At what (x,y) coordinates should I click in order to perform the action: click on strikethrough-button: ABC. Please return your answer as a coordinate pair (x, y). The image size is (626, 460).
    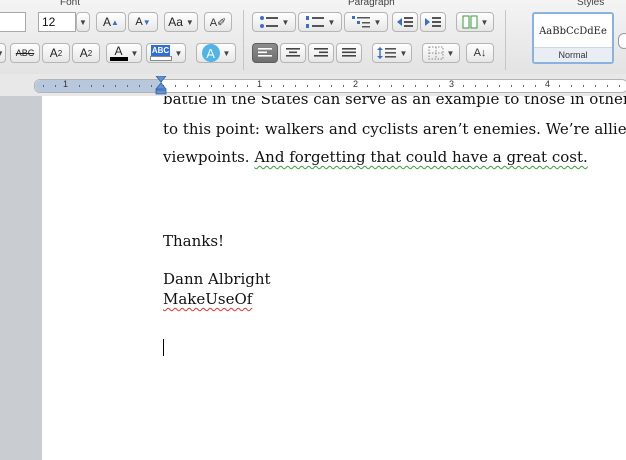
    Looking at the image, I should click on (25, 53).